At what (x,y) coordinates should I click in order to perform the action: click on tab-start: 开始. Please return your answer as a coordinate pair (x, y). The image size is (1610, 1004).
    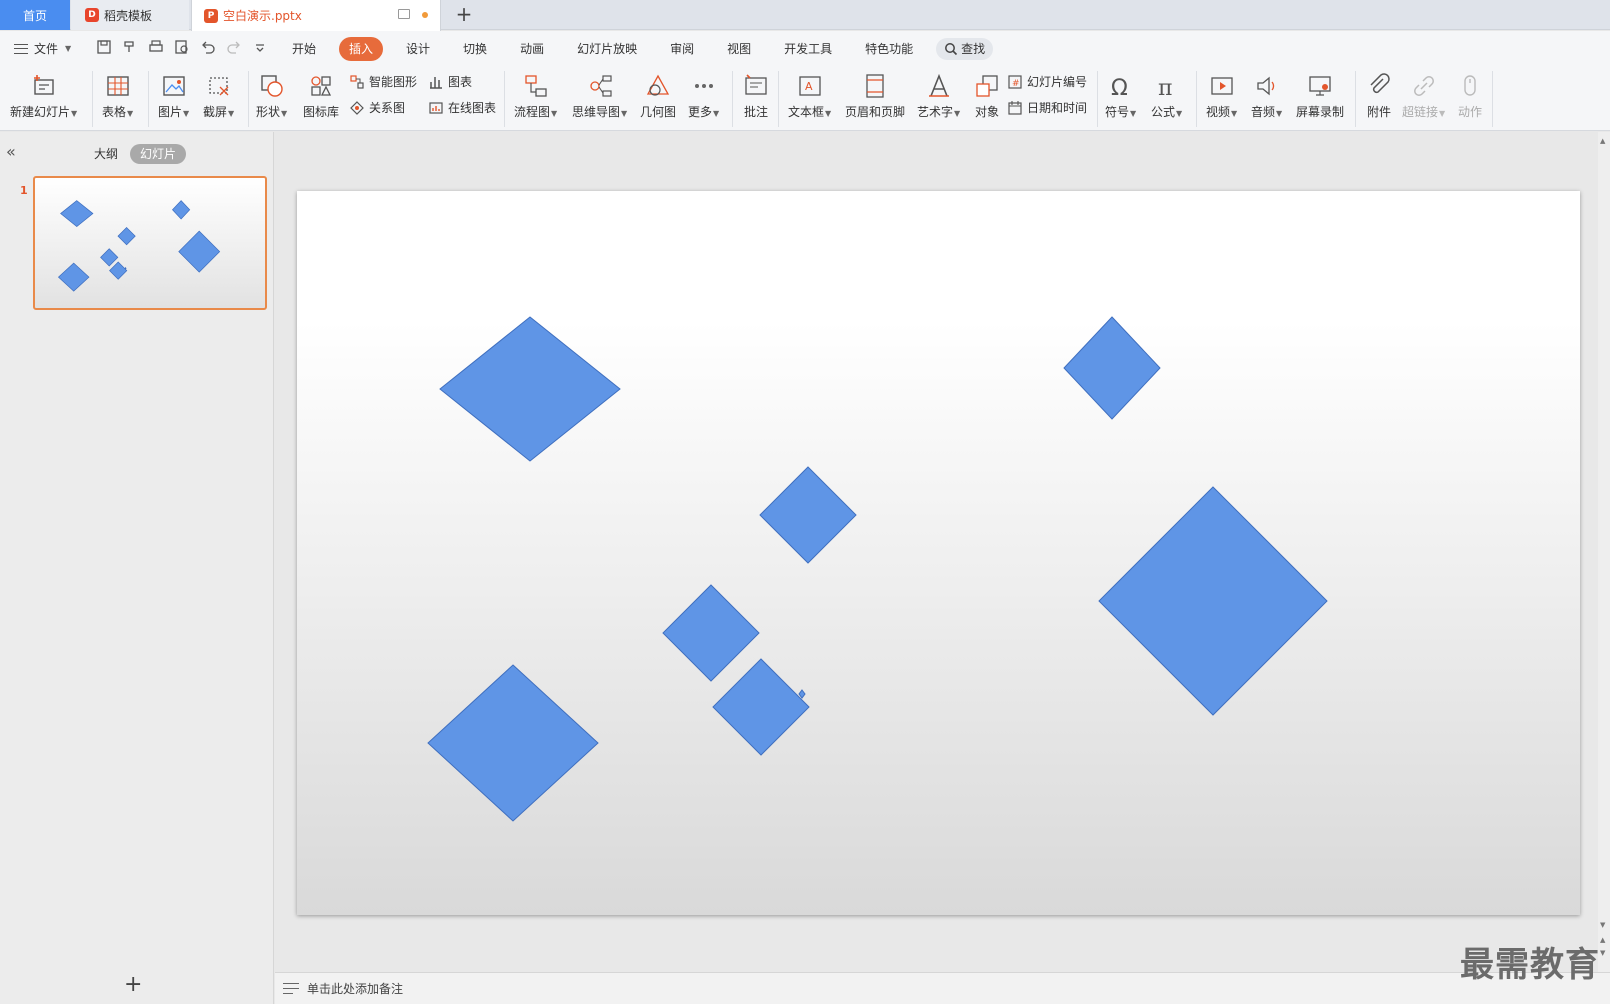
    Looking at the image, I should click on (304, 49).